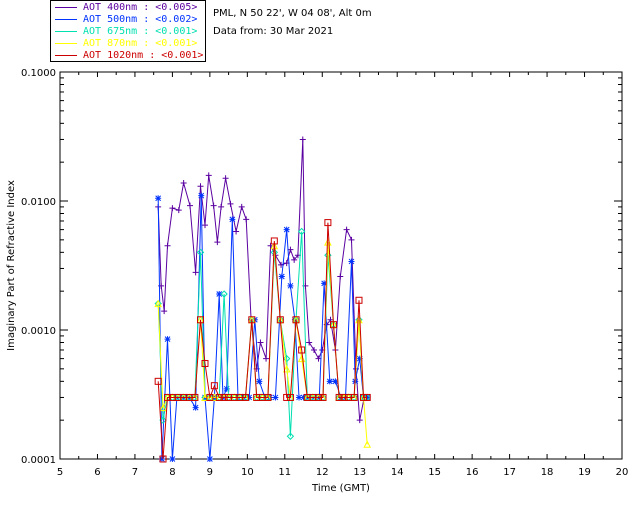 This screenshot has width=640, height=512. I want to click on legend-item-1020nm: AOT 1020nm : <0.001>, so click(129, 56).